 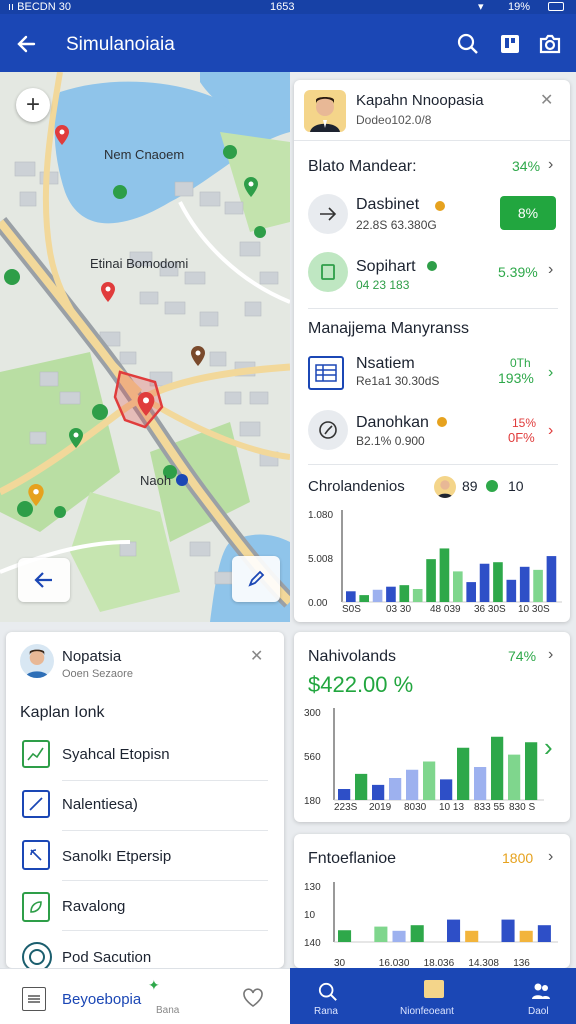 What do you see at coordinates (534, 609) in the screenshot?
I see `x-tick-label: 10 30S` at bounding box center [534, 609].